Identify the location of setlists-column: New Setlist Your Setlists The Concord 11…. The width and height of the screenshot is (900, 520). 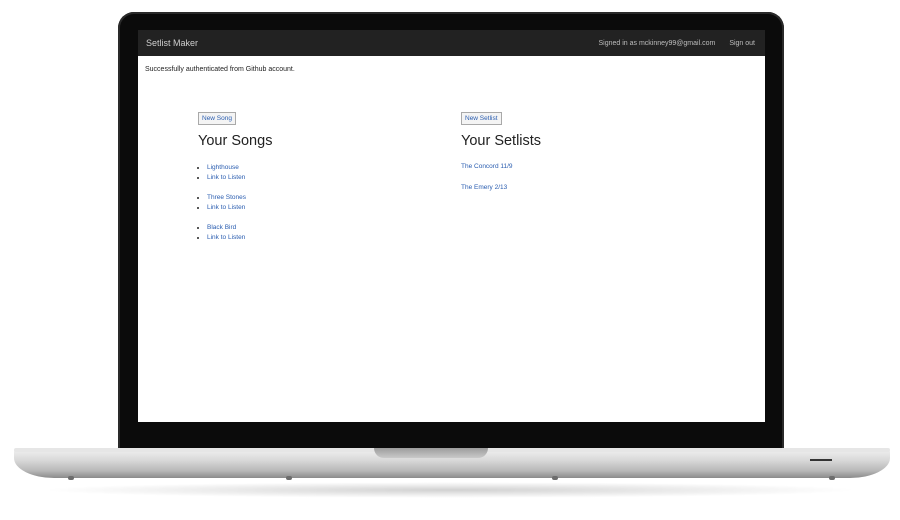
(561, 156).